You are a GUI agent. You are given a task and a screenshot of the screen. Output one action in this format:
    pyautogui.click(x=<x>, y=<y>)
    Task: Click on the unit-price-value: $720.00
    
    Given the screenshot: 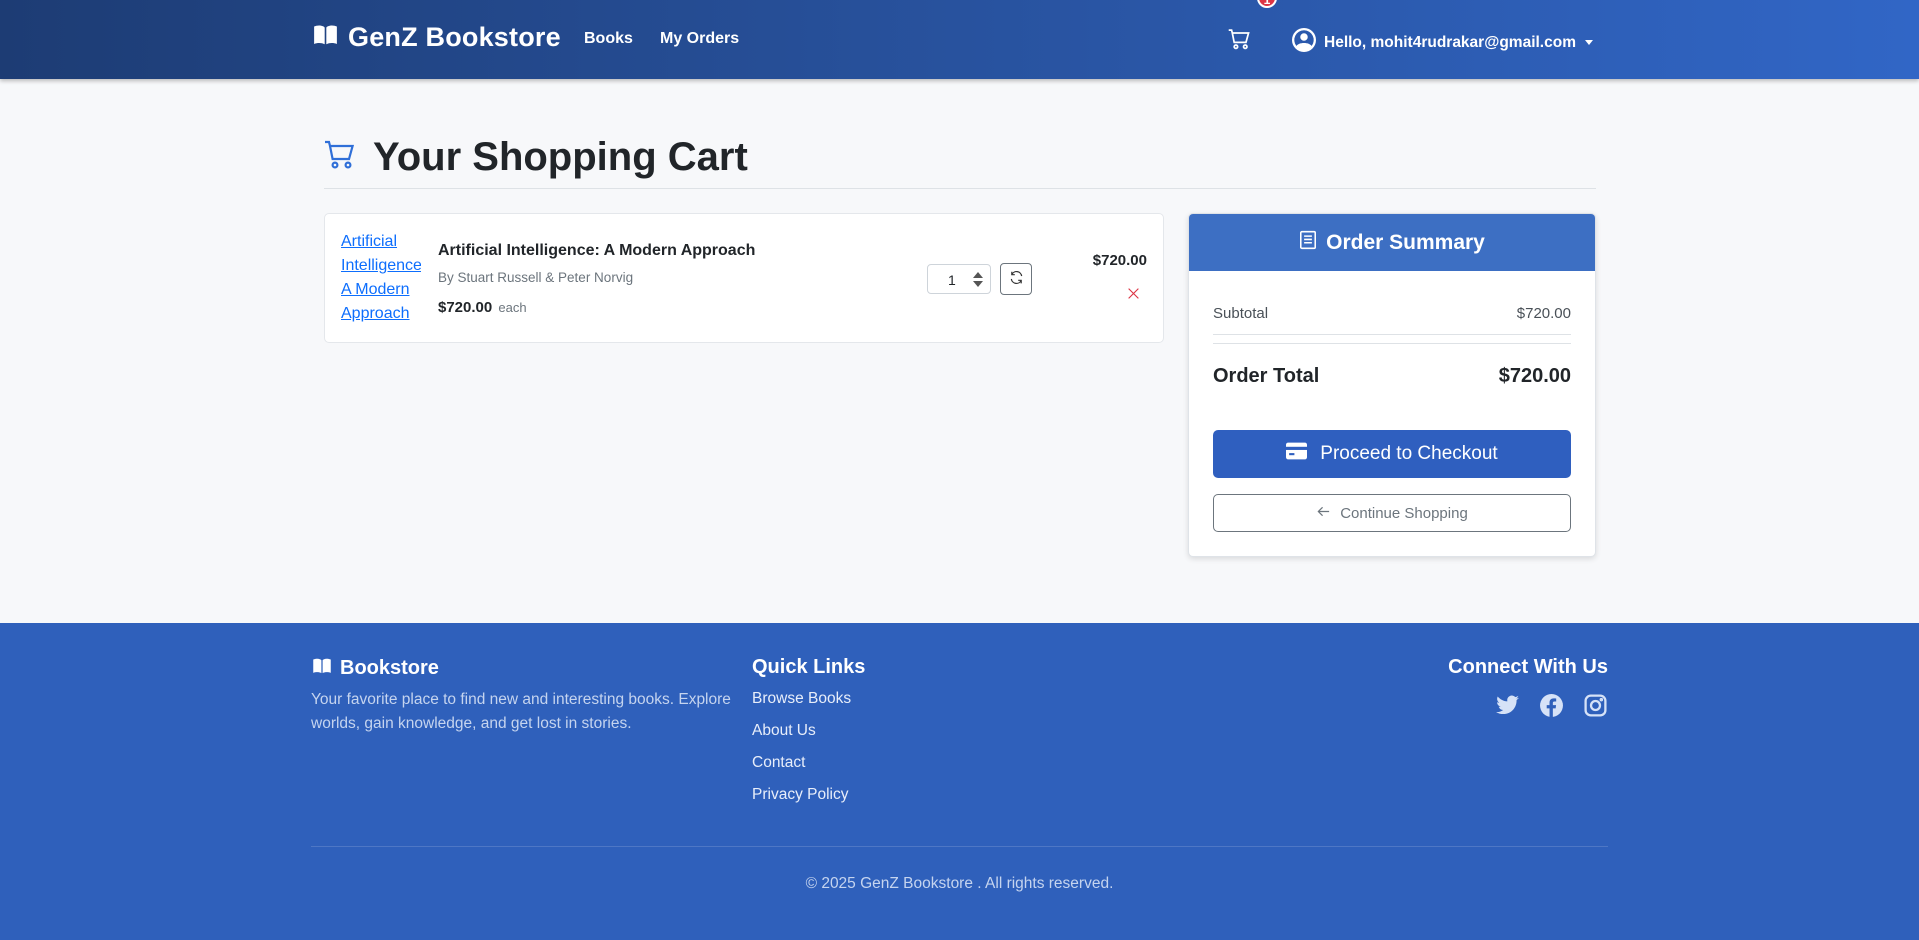 What is the action you would take?
    pyautogui.click(x=465, y=307)
    